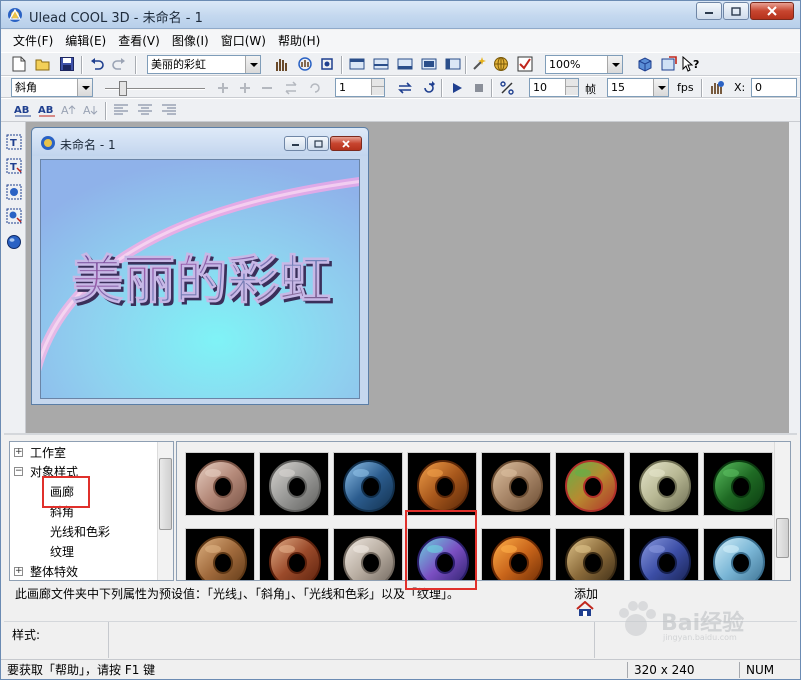 The image size is (801, 680). Describe the element at coordinates (453, 64) in the screenshot. I see `layout-5-button` at that location.